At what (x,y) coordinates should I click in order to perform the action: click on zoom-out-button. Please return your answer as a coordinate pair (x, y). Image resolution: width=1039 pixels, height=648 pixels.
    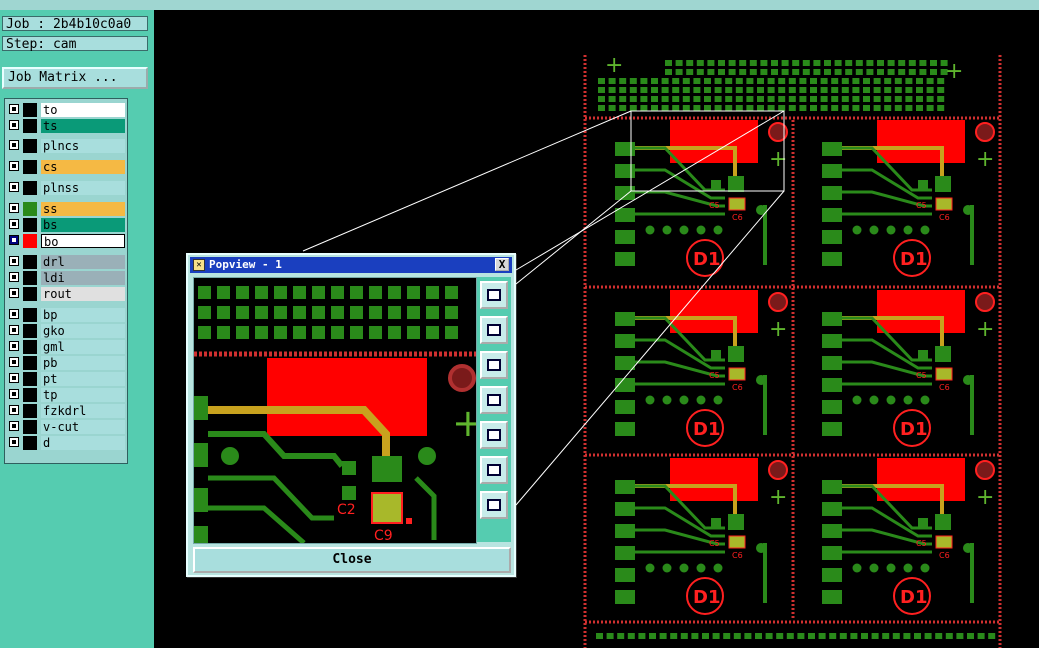
    Looking at the image, I should click on (494, 505).